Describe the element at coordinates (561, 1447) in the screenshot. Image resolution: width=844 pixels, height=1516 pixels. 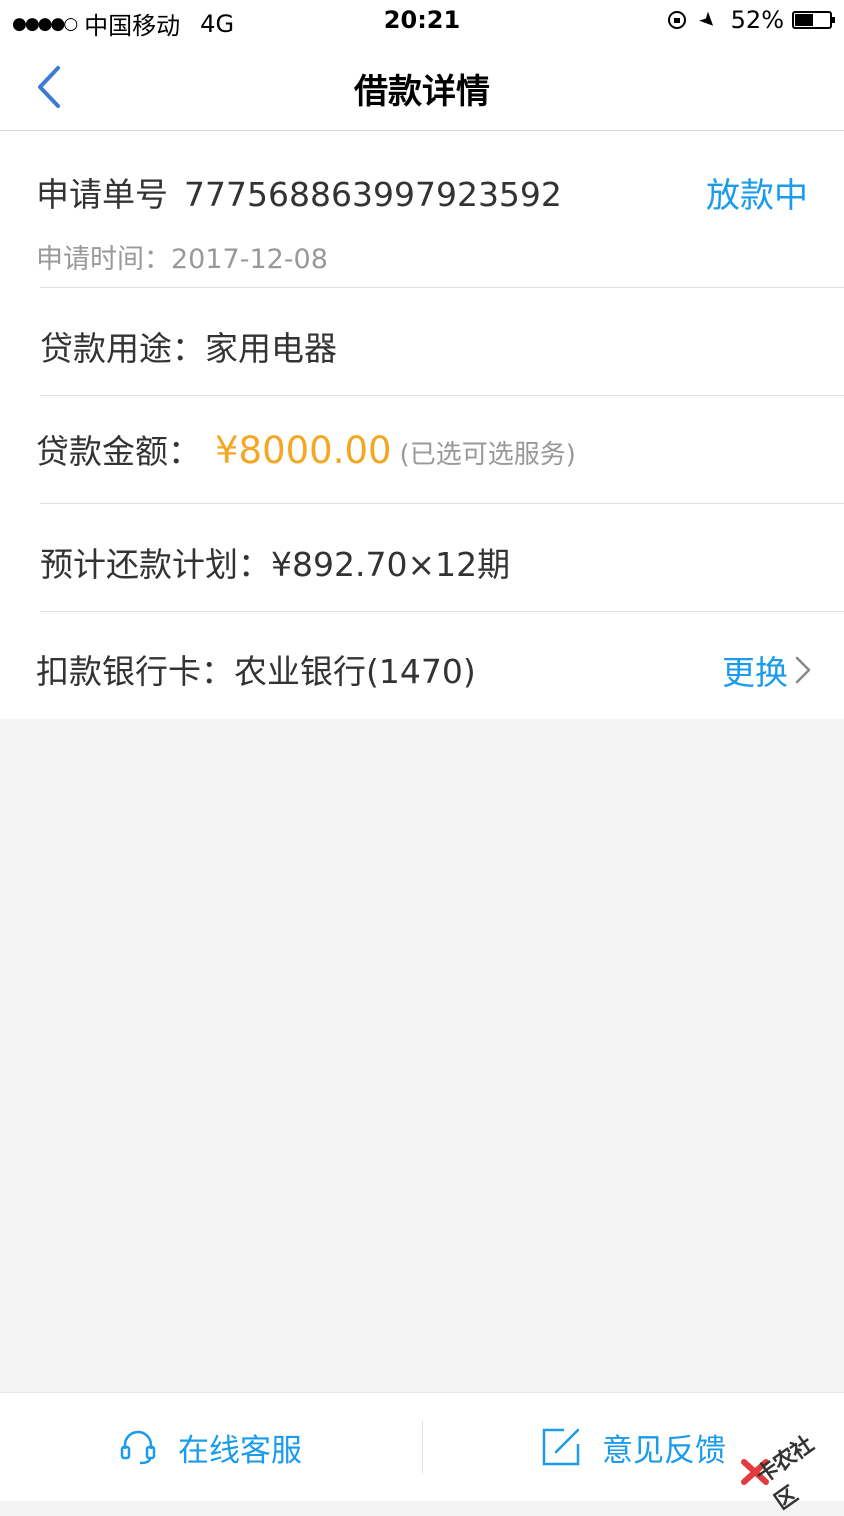
I see `edit-icon` at that location.